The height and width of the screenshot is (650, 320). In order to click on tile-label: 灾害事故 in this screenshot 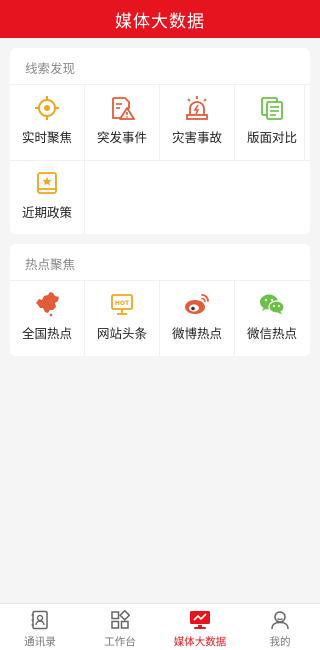, I will do `click(196, 137)`.